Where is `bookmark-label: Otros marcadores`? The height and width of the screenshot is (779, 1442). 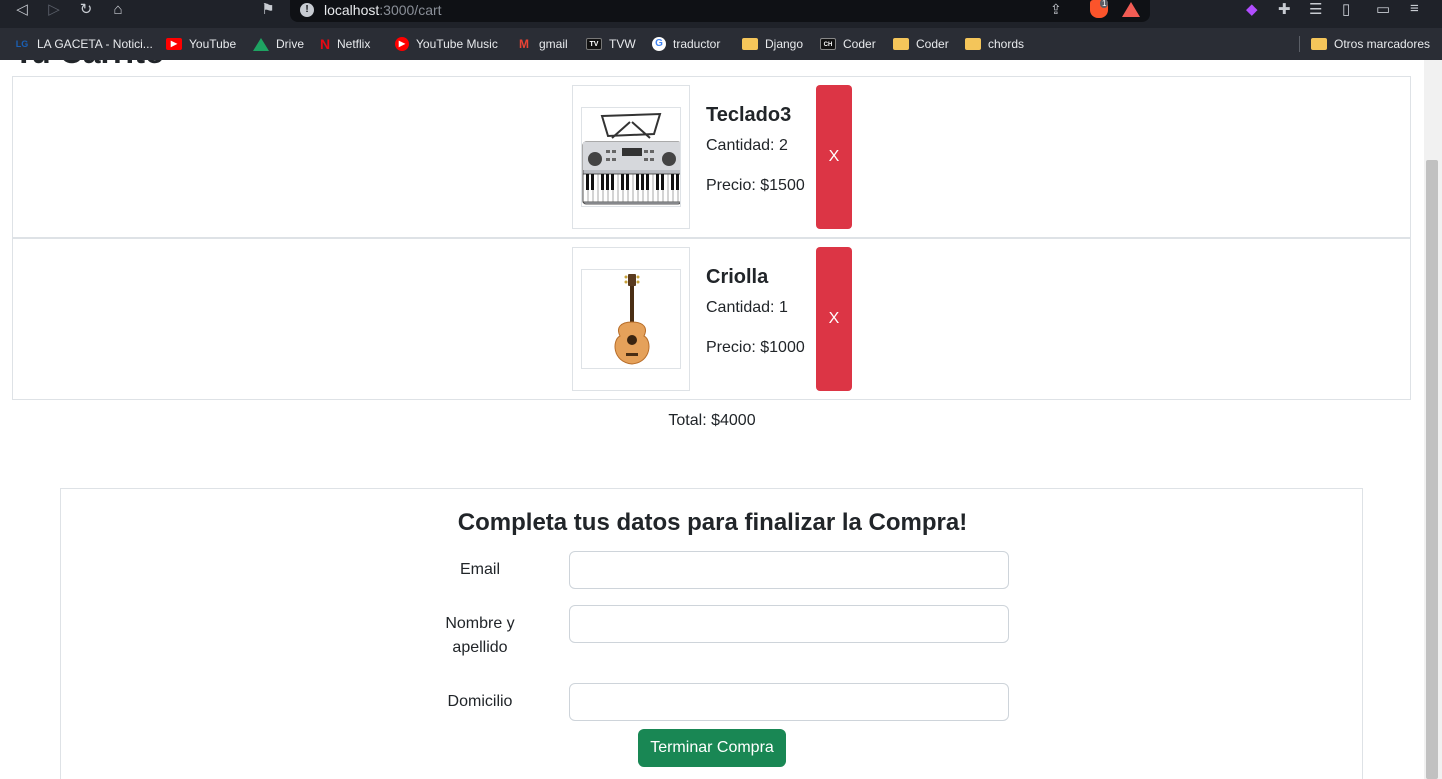
bookmark-label: Otros marcadores is located at coordinates (1382, 44).